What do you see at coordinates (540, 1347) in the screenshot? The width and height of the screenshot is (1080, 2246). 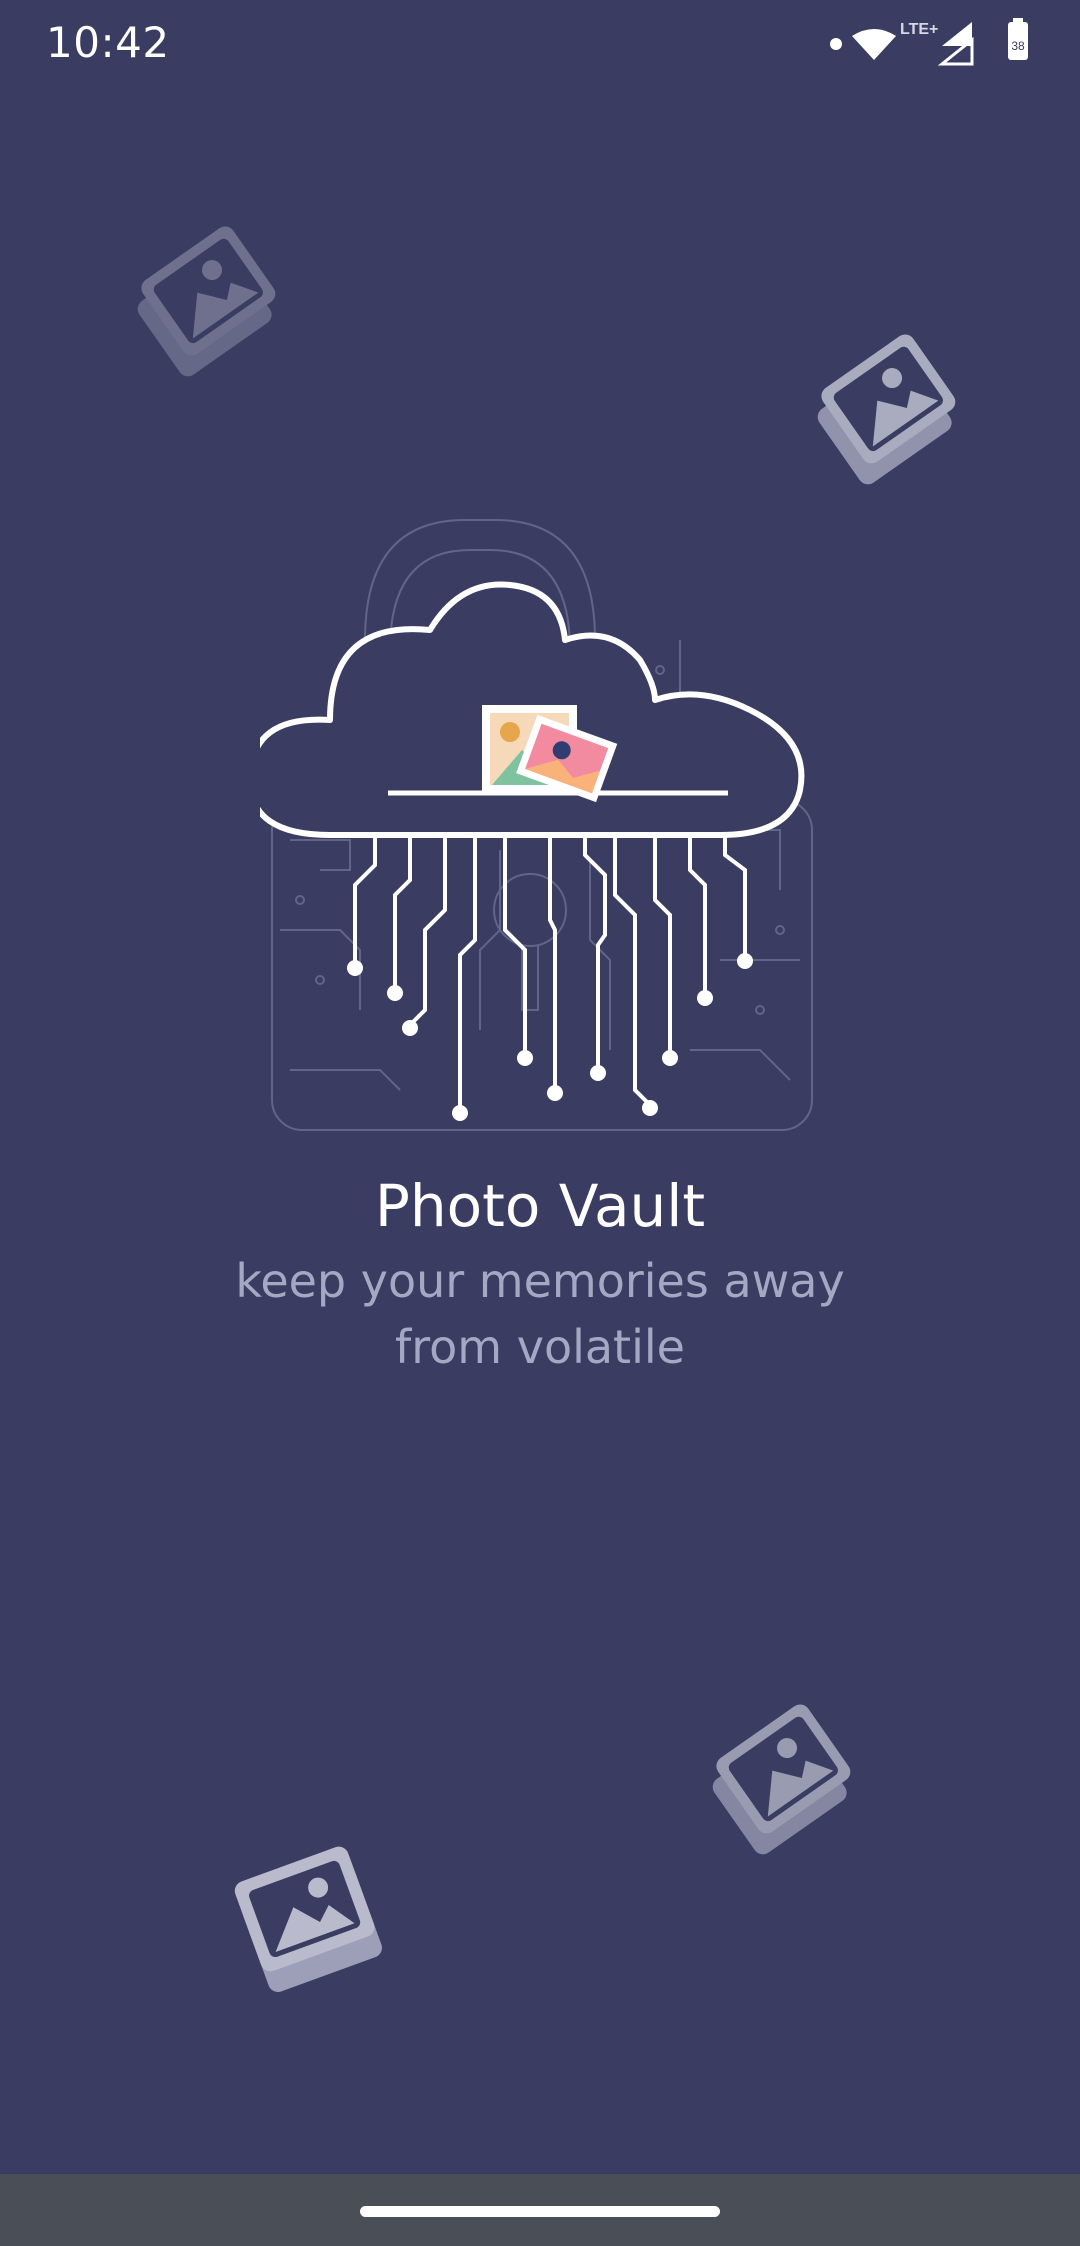 I see `subtitle-line: from volatile` at bounding box center [540, 1347].